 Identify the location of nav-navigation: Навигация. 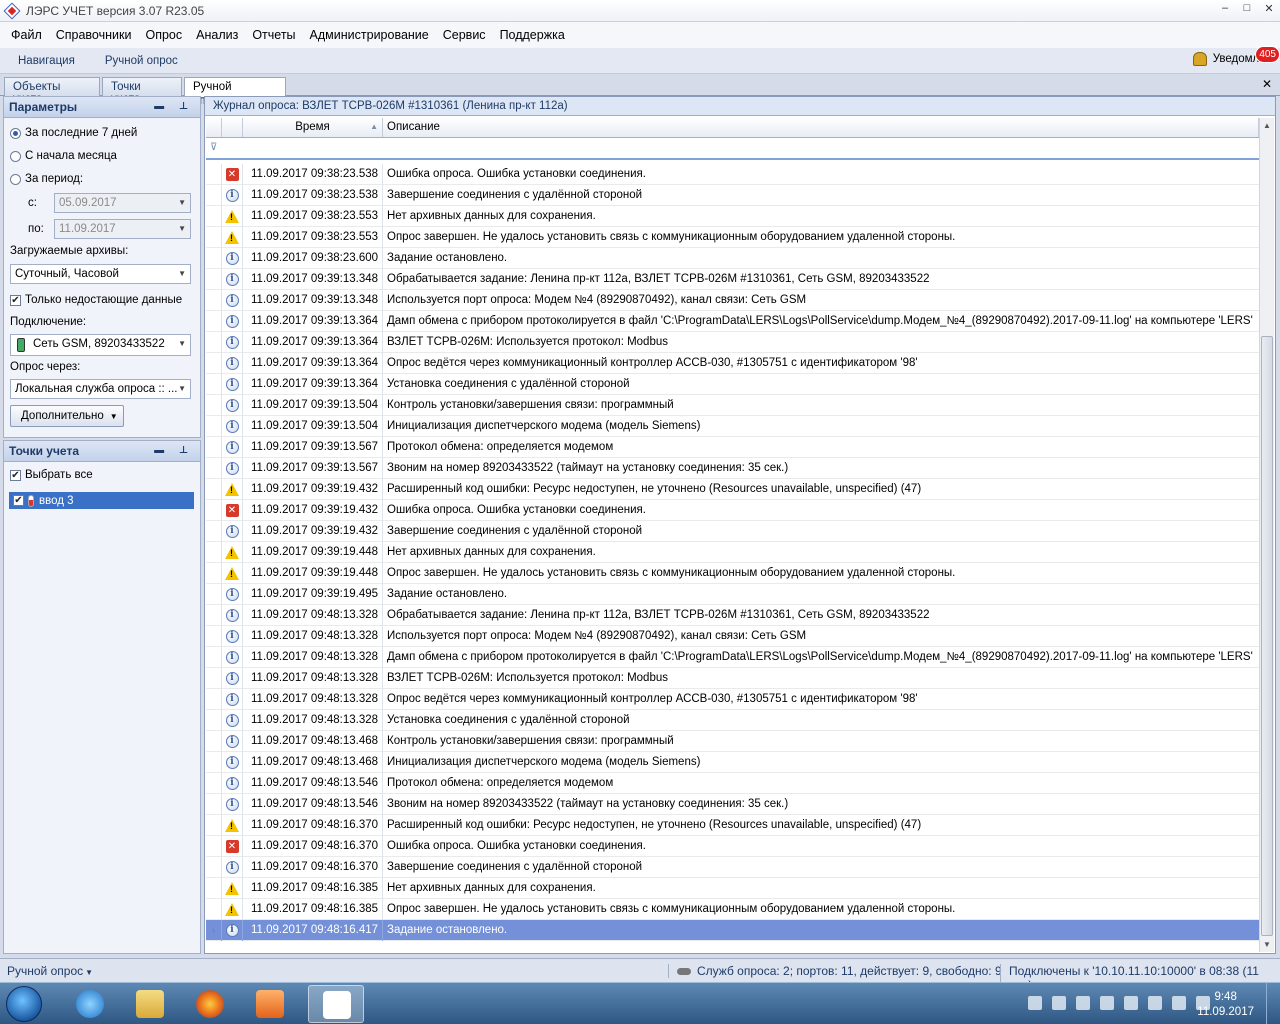
(43, 61).